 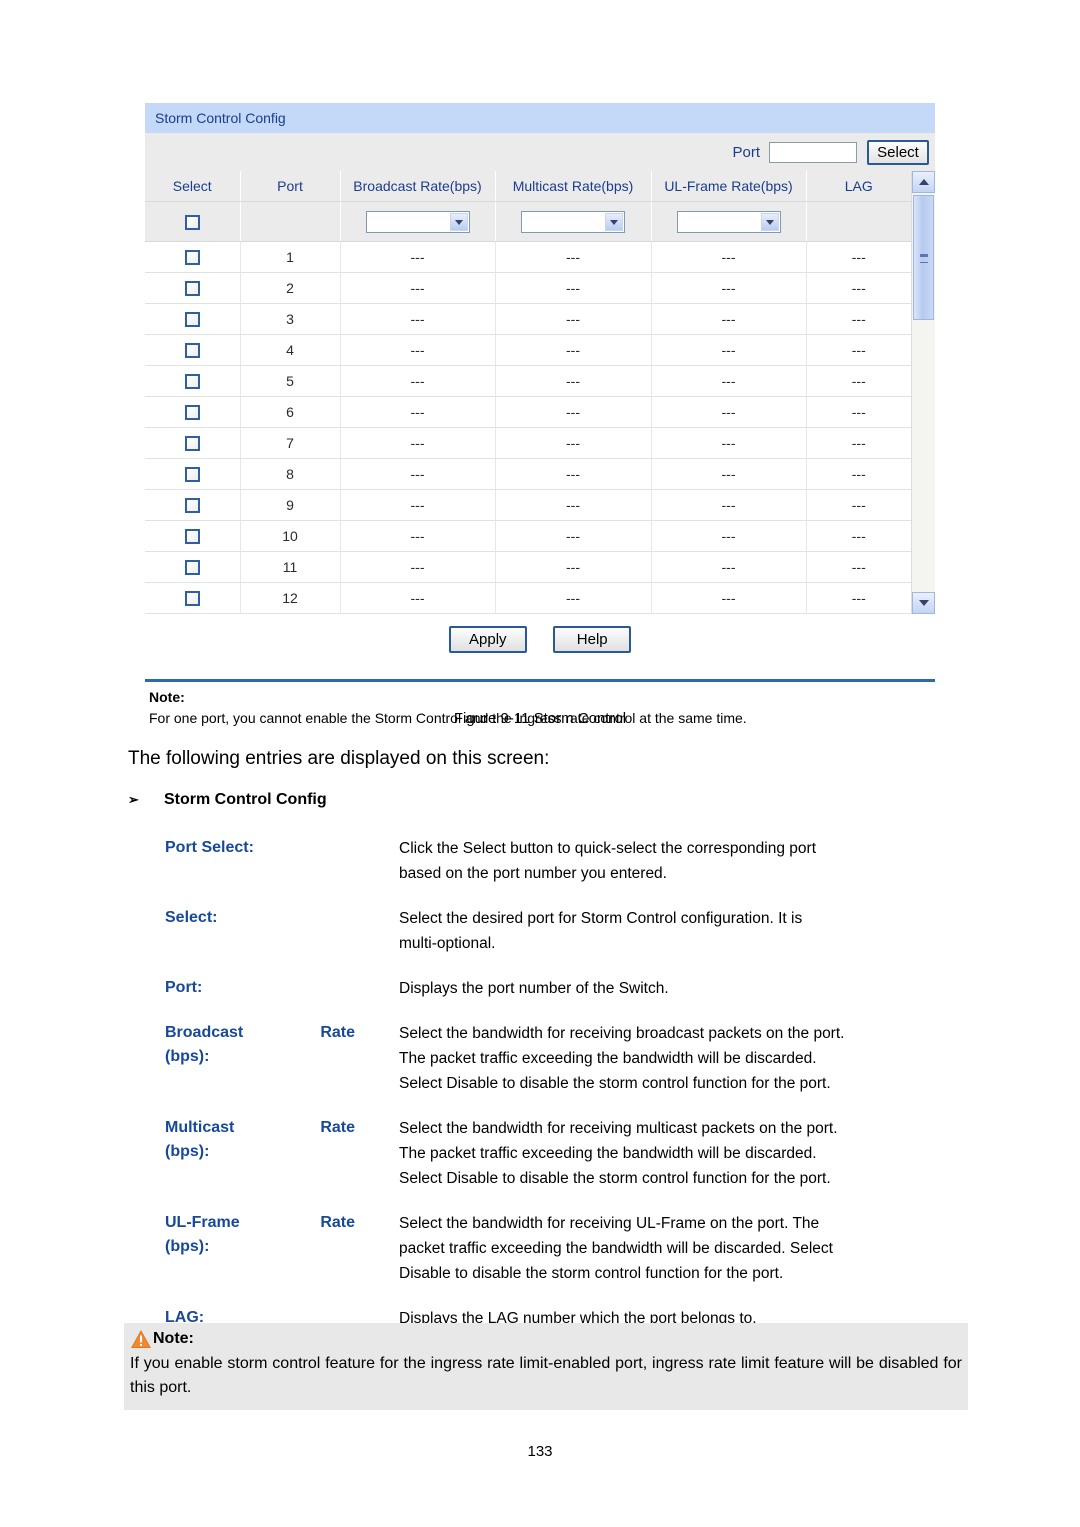 What do you see at coordinates (923, 392) in the screenshot?
I see `table-scrollbar` at bounding box center [923, 392].